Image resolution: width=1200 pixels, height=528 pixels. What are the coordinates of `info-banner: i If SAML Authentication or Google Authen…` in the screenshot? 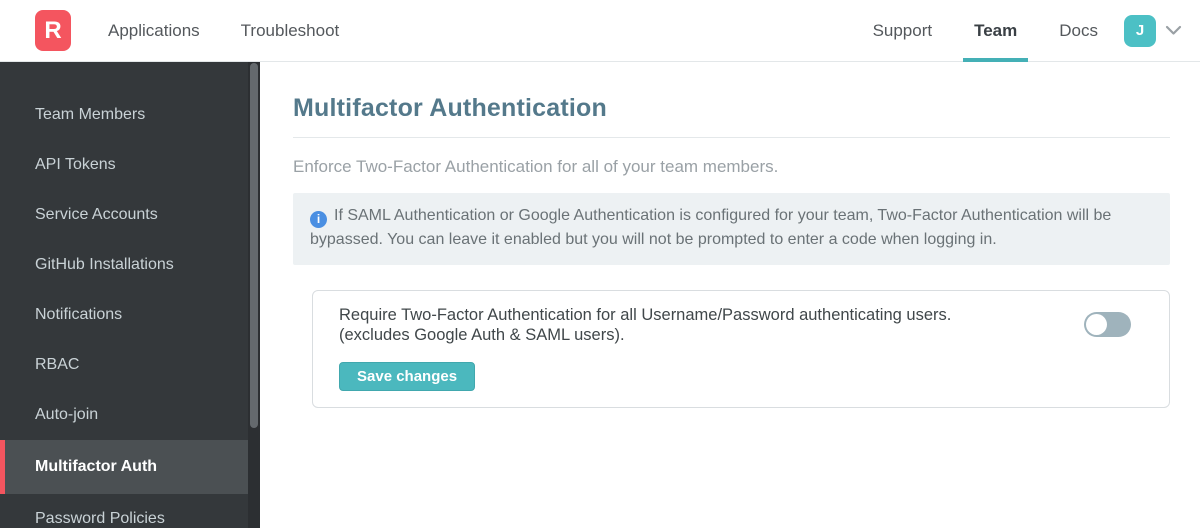 It's located at (731, 229).